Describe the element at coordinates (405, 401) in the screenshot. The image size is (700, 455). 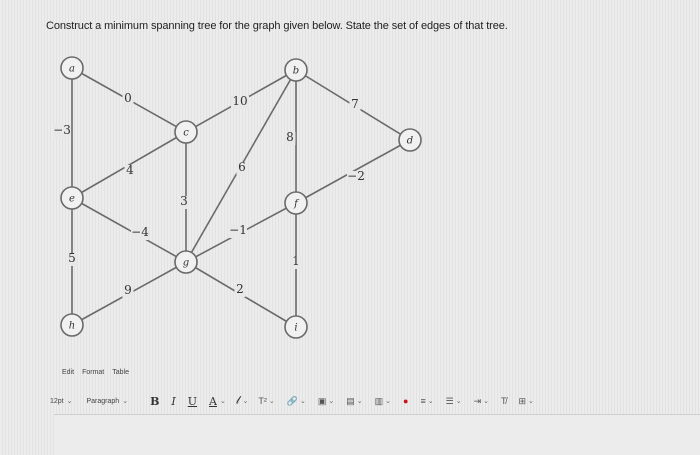
I see `record-icon: ●` at that location.